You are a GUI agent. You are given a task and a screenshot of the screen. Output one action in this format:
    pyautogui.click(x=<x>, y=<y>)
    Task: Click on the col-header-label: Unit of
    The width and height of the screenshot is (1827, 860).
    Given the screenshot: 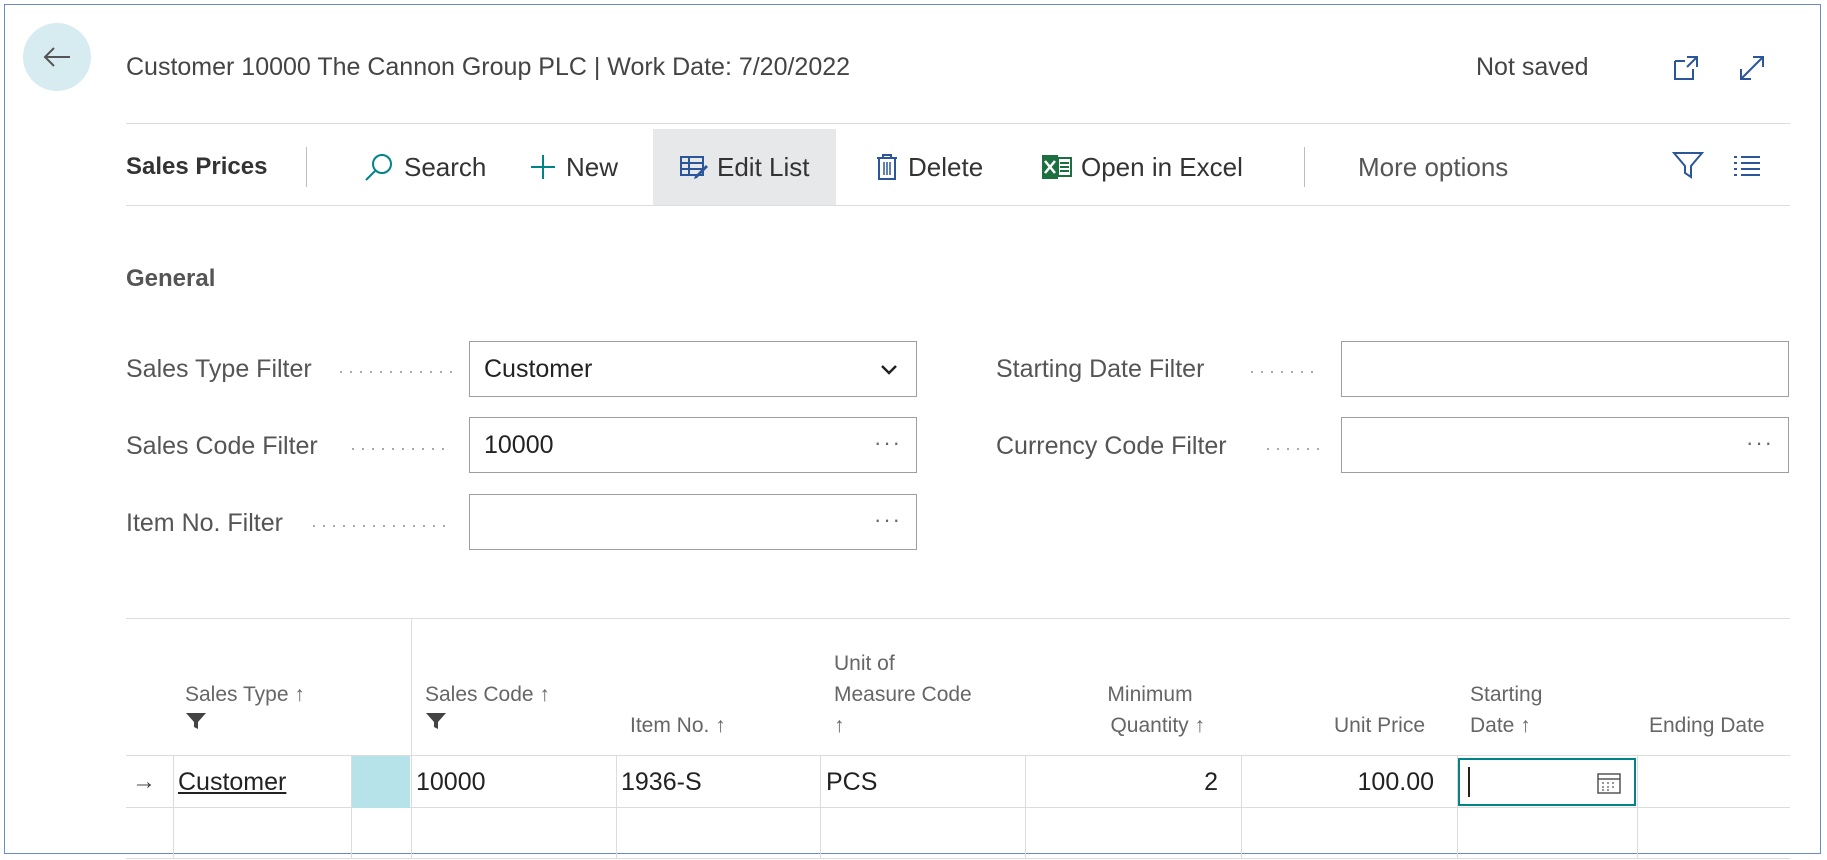 What is the action you would take?
    pyautogui.click(x=864, y=663)
    